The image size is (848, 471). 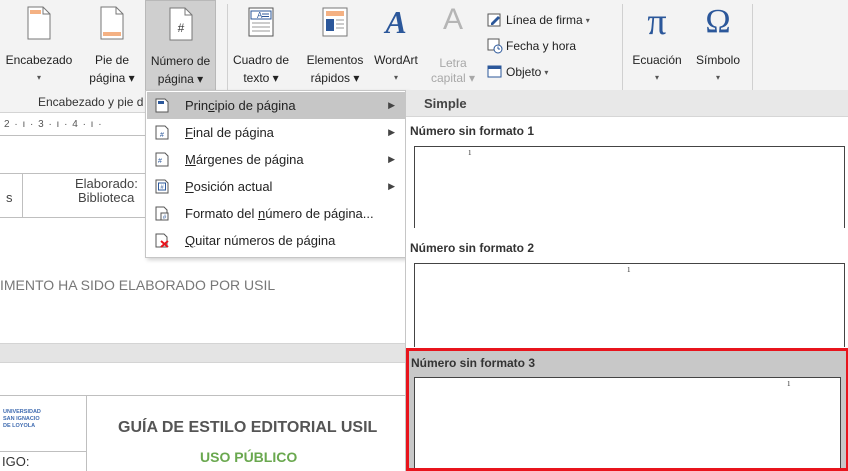 I want to click on menu-item-label-part: Formato del, so click(x=221, y=213).